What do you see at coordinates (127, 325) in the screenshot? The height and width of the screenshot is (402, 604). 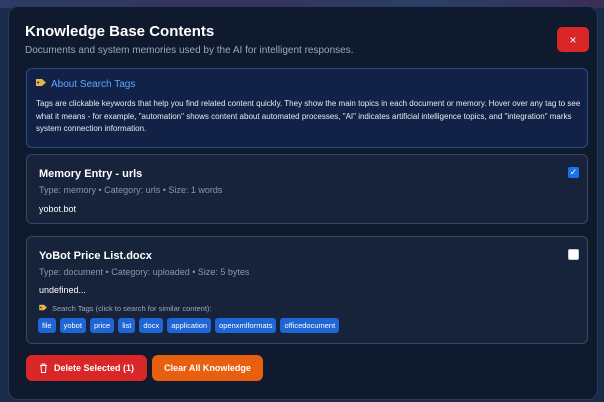 I see `search-tag: list` at bounding box center [127, 325].